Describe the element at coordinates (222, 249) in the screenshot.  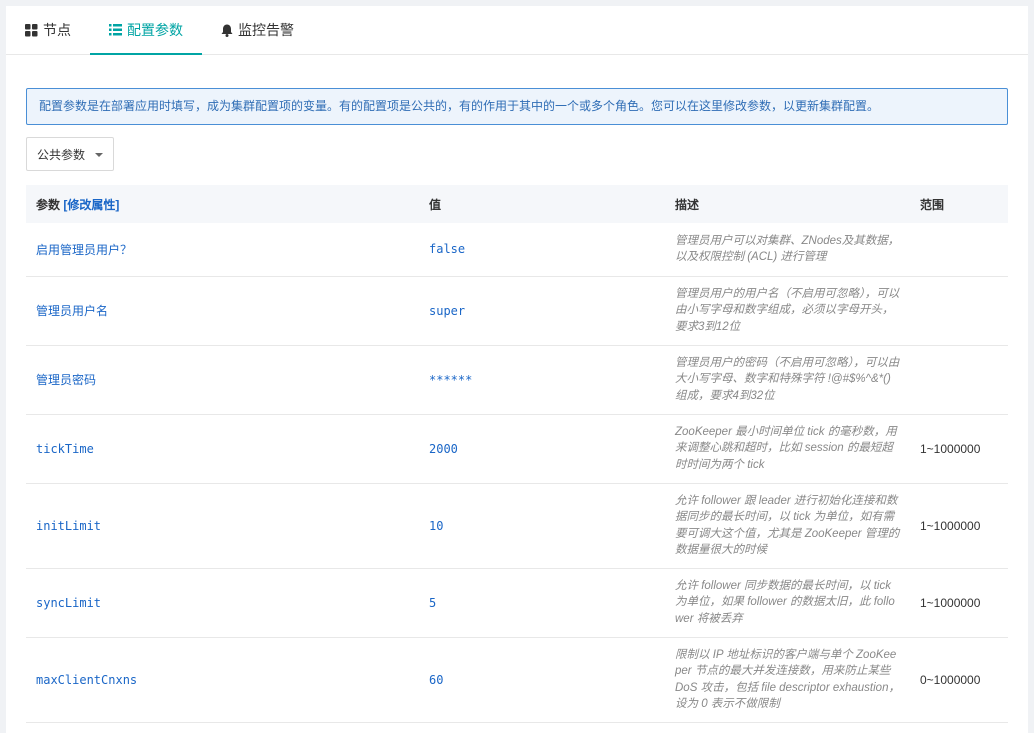
I see `param-name: 启用管理员用户？` at that location.